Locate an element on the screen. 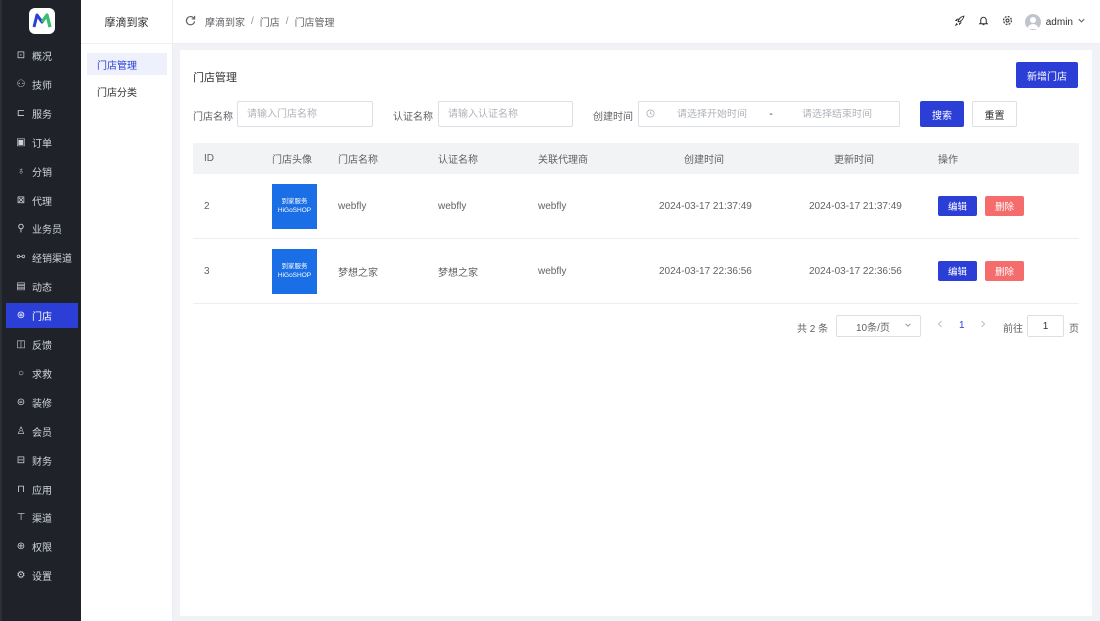 The image size is (1100, 621). sidebar-item-help: ○ 求救 is located at coordinates (42, 373).